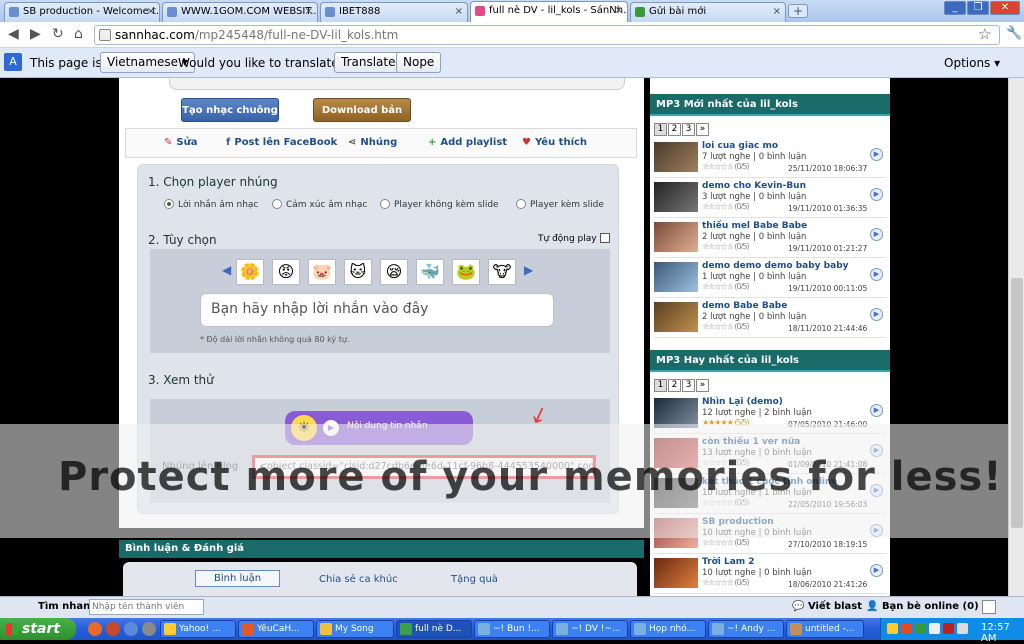 This screenshot has height=644, width=1024. I want to click on download-button: Download bản thu, so click(362, 119).